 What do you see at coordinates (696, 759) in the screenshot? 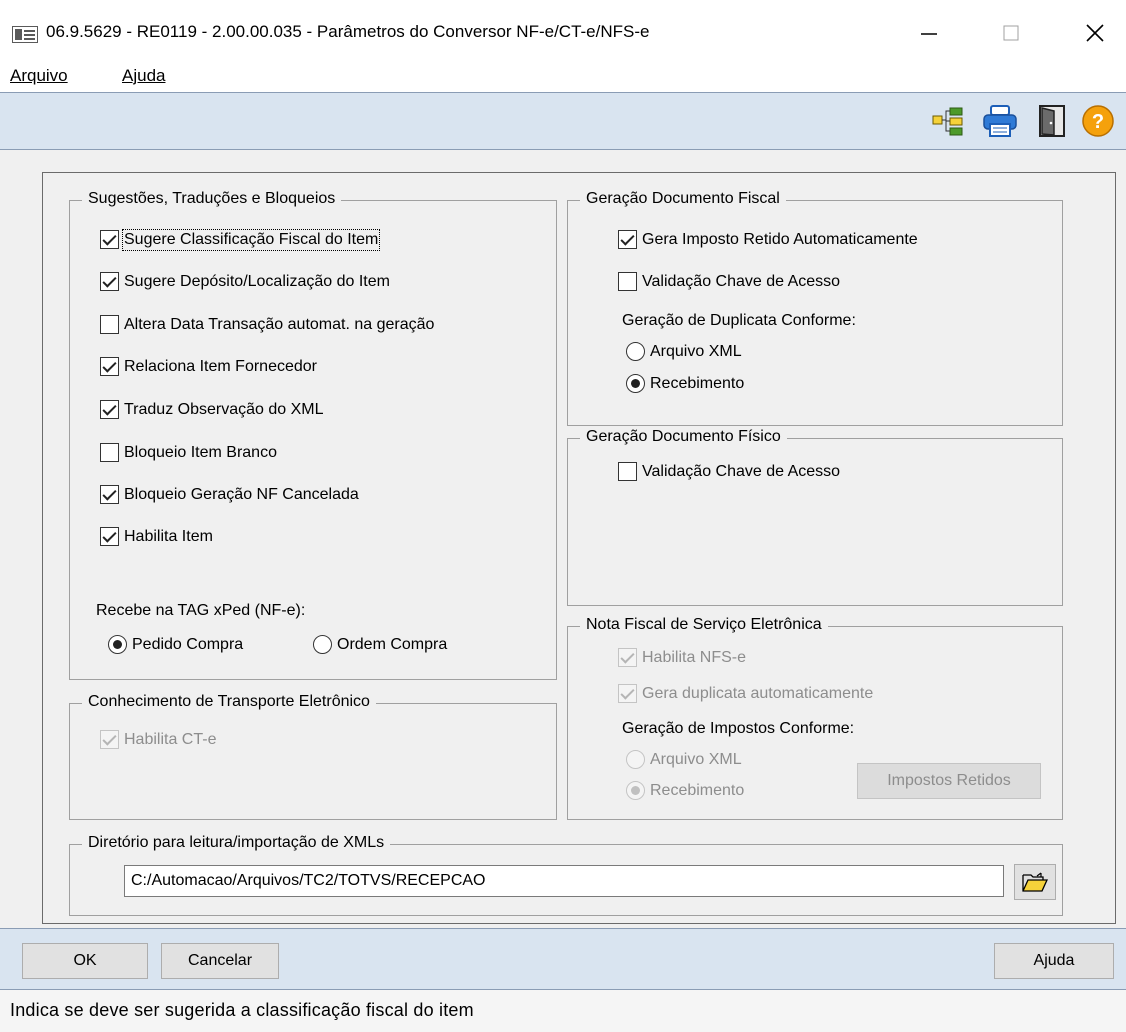
I see `impostos-arquivo-xml-label: Arquivo XML` at bounding box center [696, 759].